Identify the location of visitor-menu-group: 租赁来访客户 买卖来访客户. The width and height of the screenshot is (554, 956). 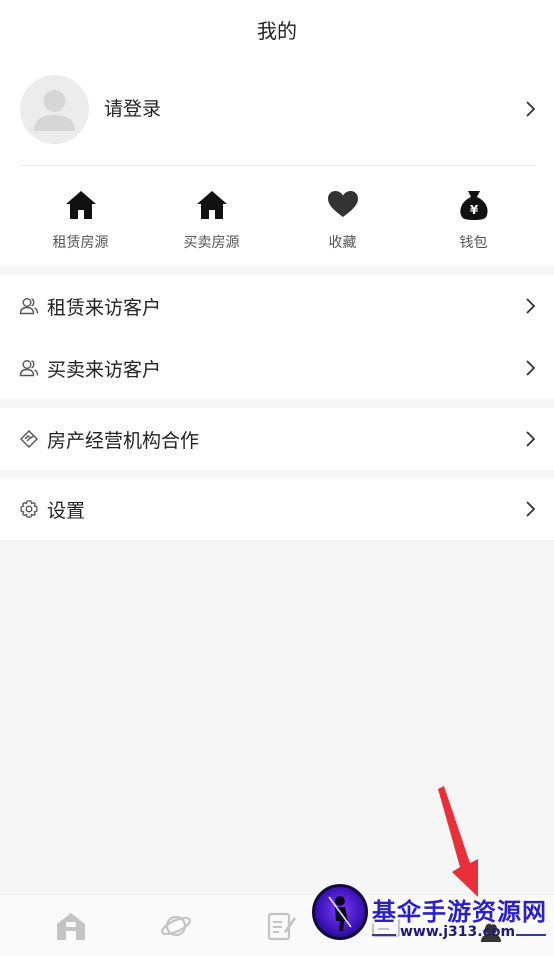
(277, 337).